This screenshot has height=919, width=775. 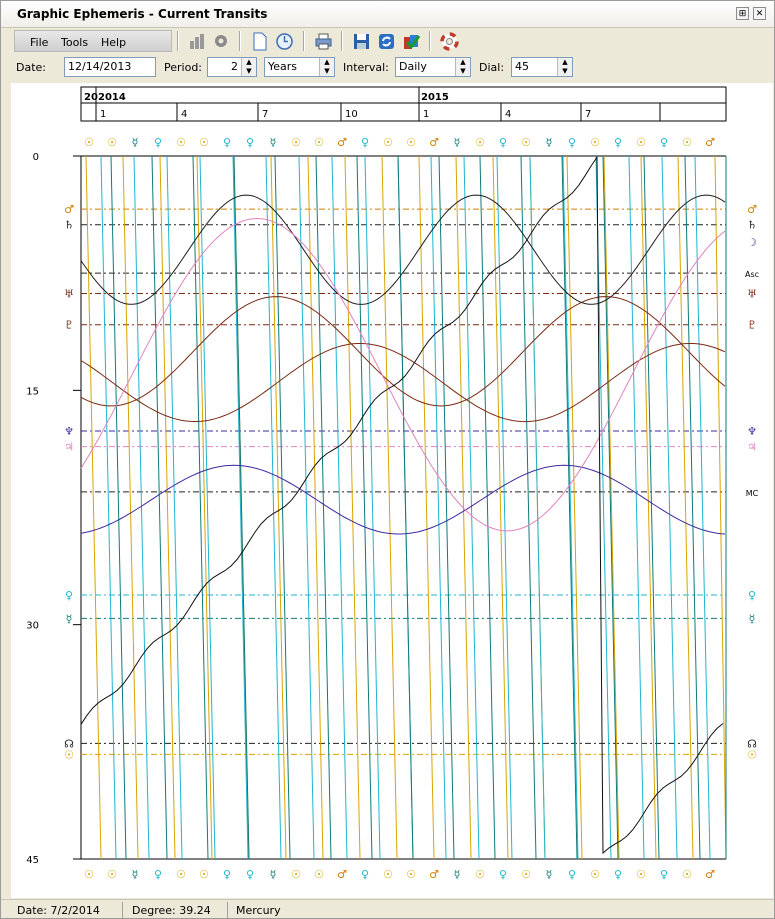 I want to click on main-toolbar: File Tools Help, so click(x=392, y=41).